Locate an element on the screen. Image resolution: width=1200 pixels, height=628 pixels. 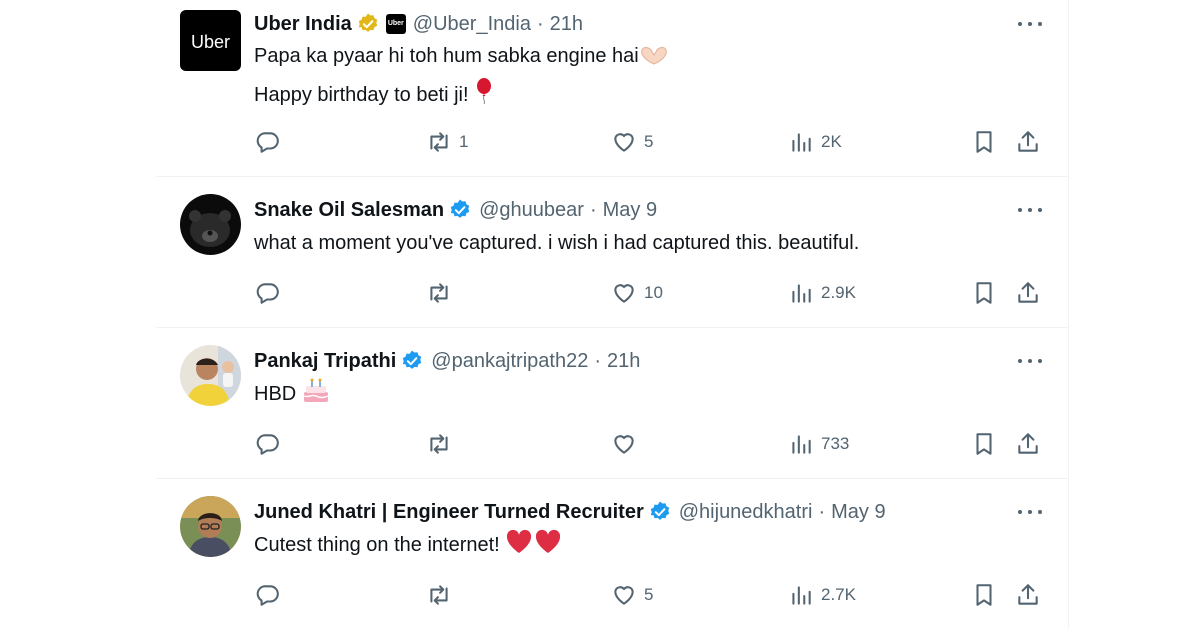
tweet-text: HBD is located at coordinates (631, 396).